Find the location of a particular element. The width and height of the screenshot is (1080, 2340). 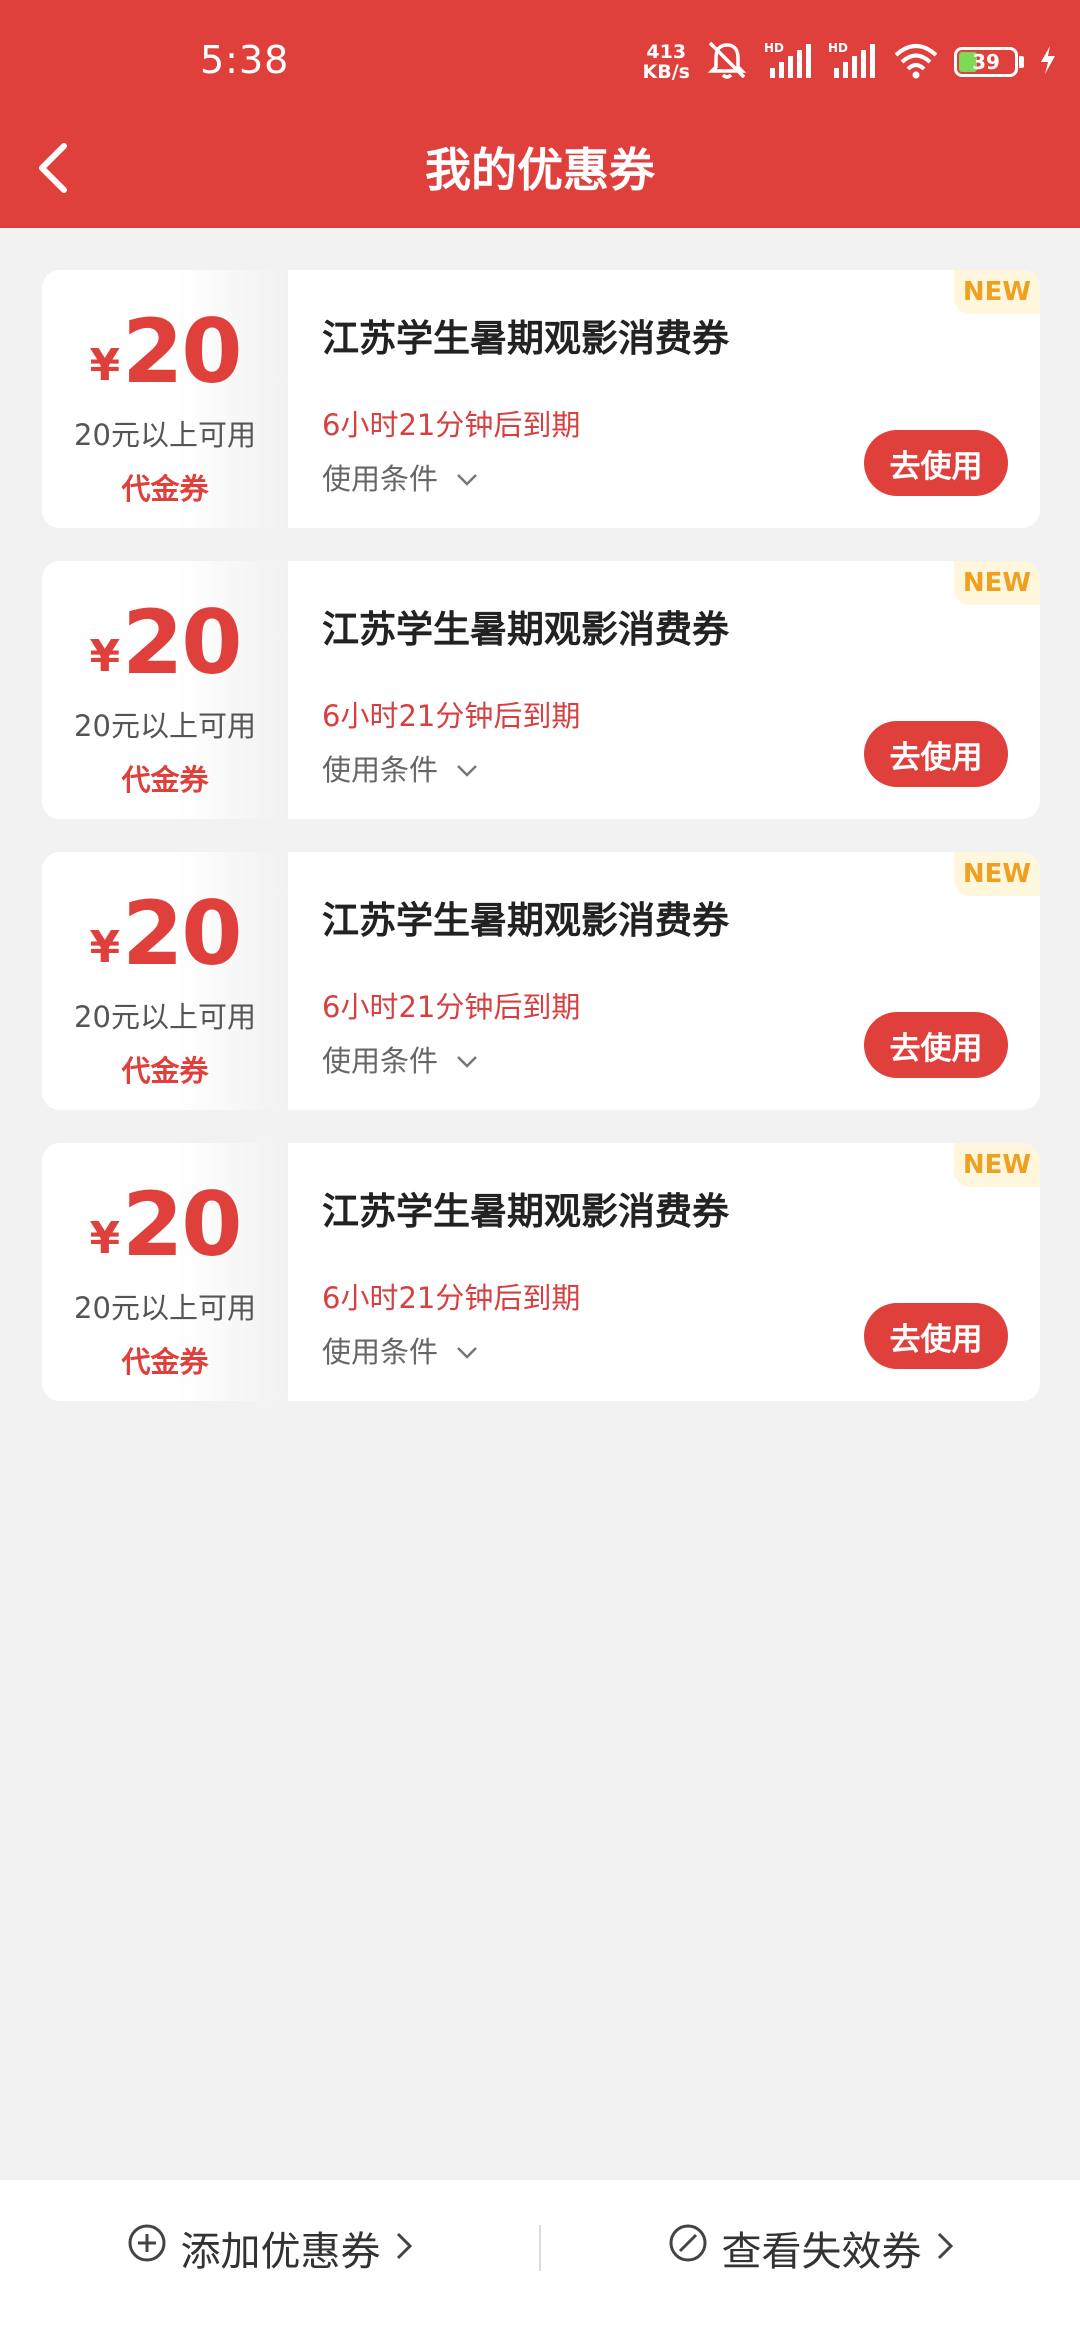

status-bar: 5:38 413 KB/s HD HD 39 is located at coordinates (540, 60).